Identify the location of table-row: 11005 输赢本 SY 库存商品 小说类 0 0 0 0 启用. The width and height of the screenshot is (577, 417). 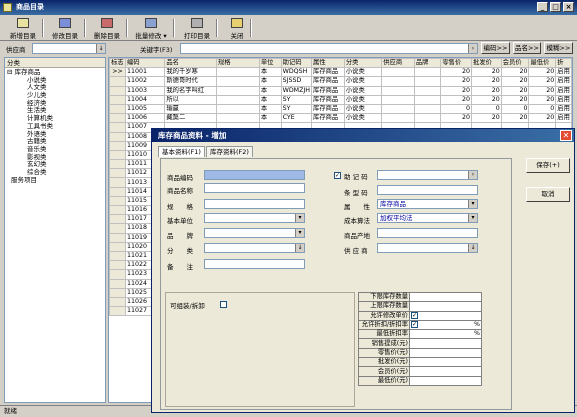
(340, 109).